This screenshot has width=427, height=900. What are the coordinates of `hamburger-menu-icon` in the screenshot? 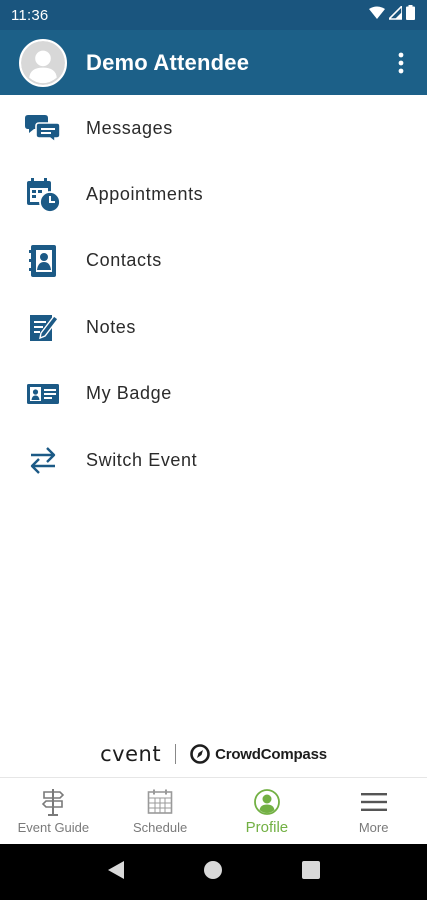 It's located at (374, 802).